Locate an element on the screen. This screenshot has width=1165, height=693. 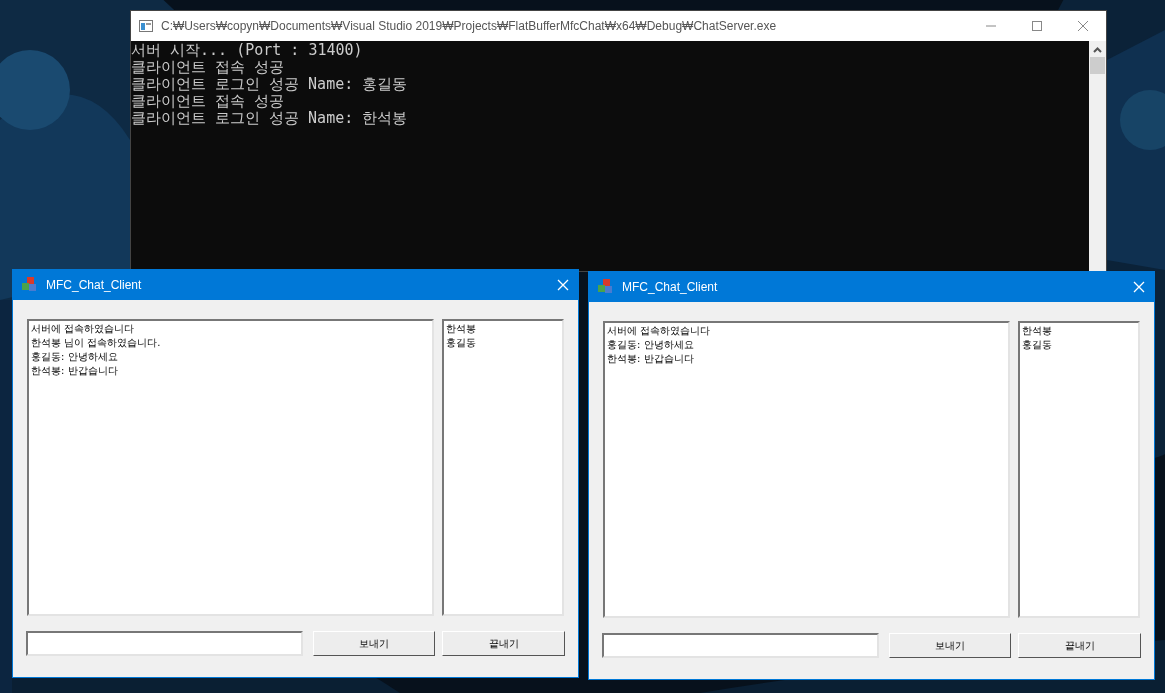
console-app-icon is located at coordinates (146, 26).